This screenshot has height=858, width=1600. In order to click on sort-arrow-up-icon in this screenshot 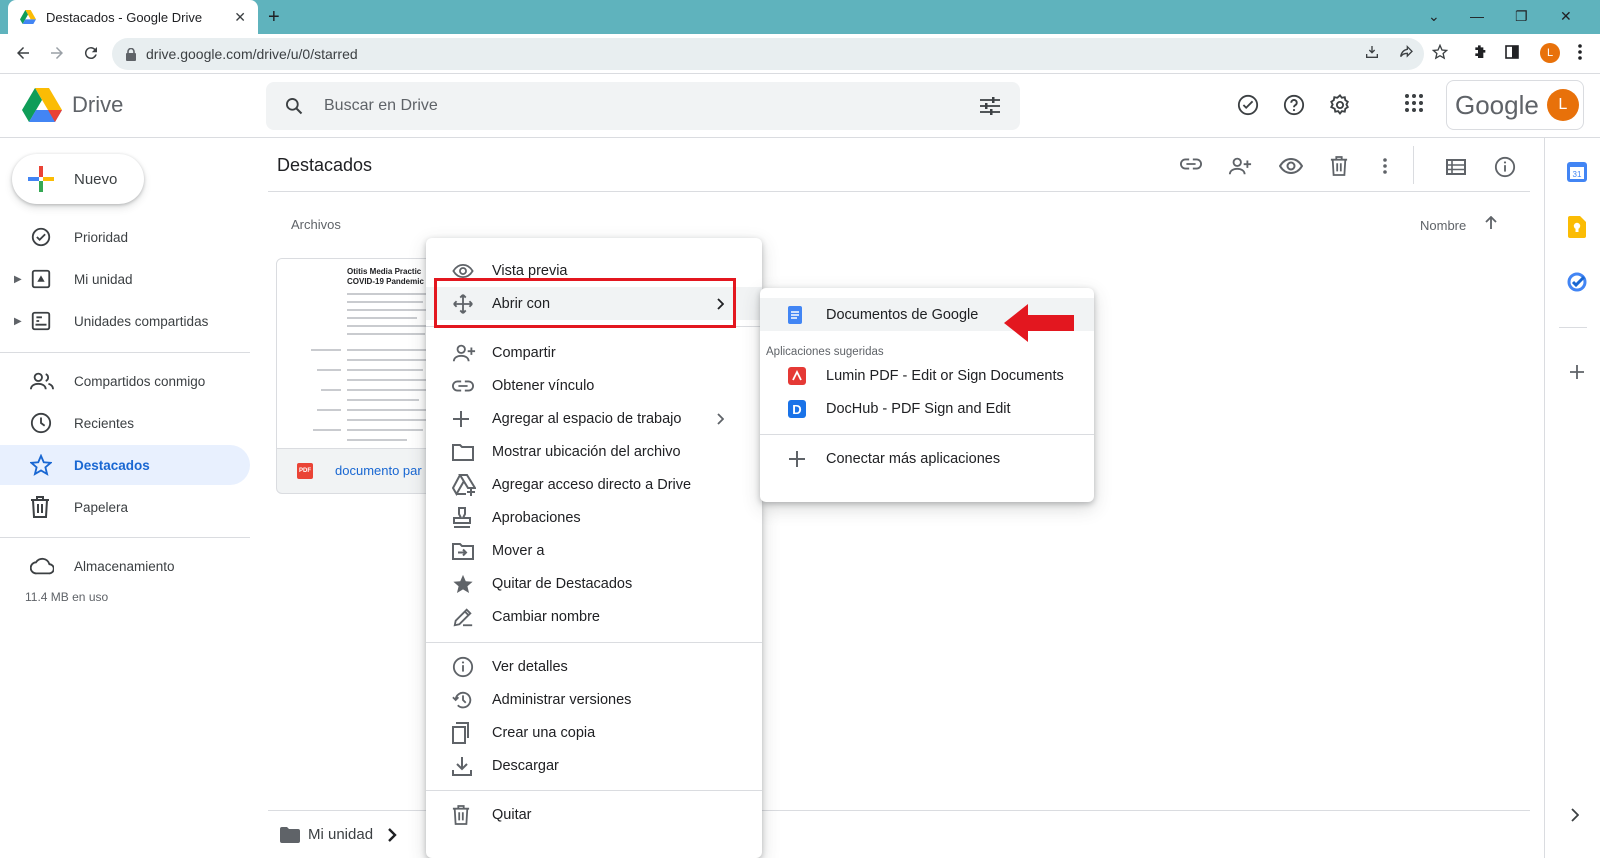, I will do `click(1491, 223)`.